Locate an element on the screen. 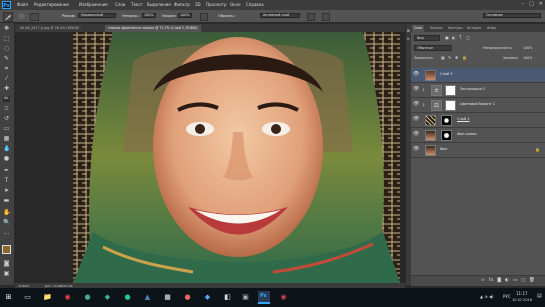 The width and height of the screenshot is (545, 307). menu-file: Файл is located at coordinates (22, 4).